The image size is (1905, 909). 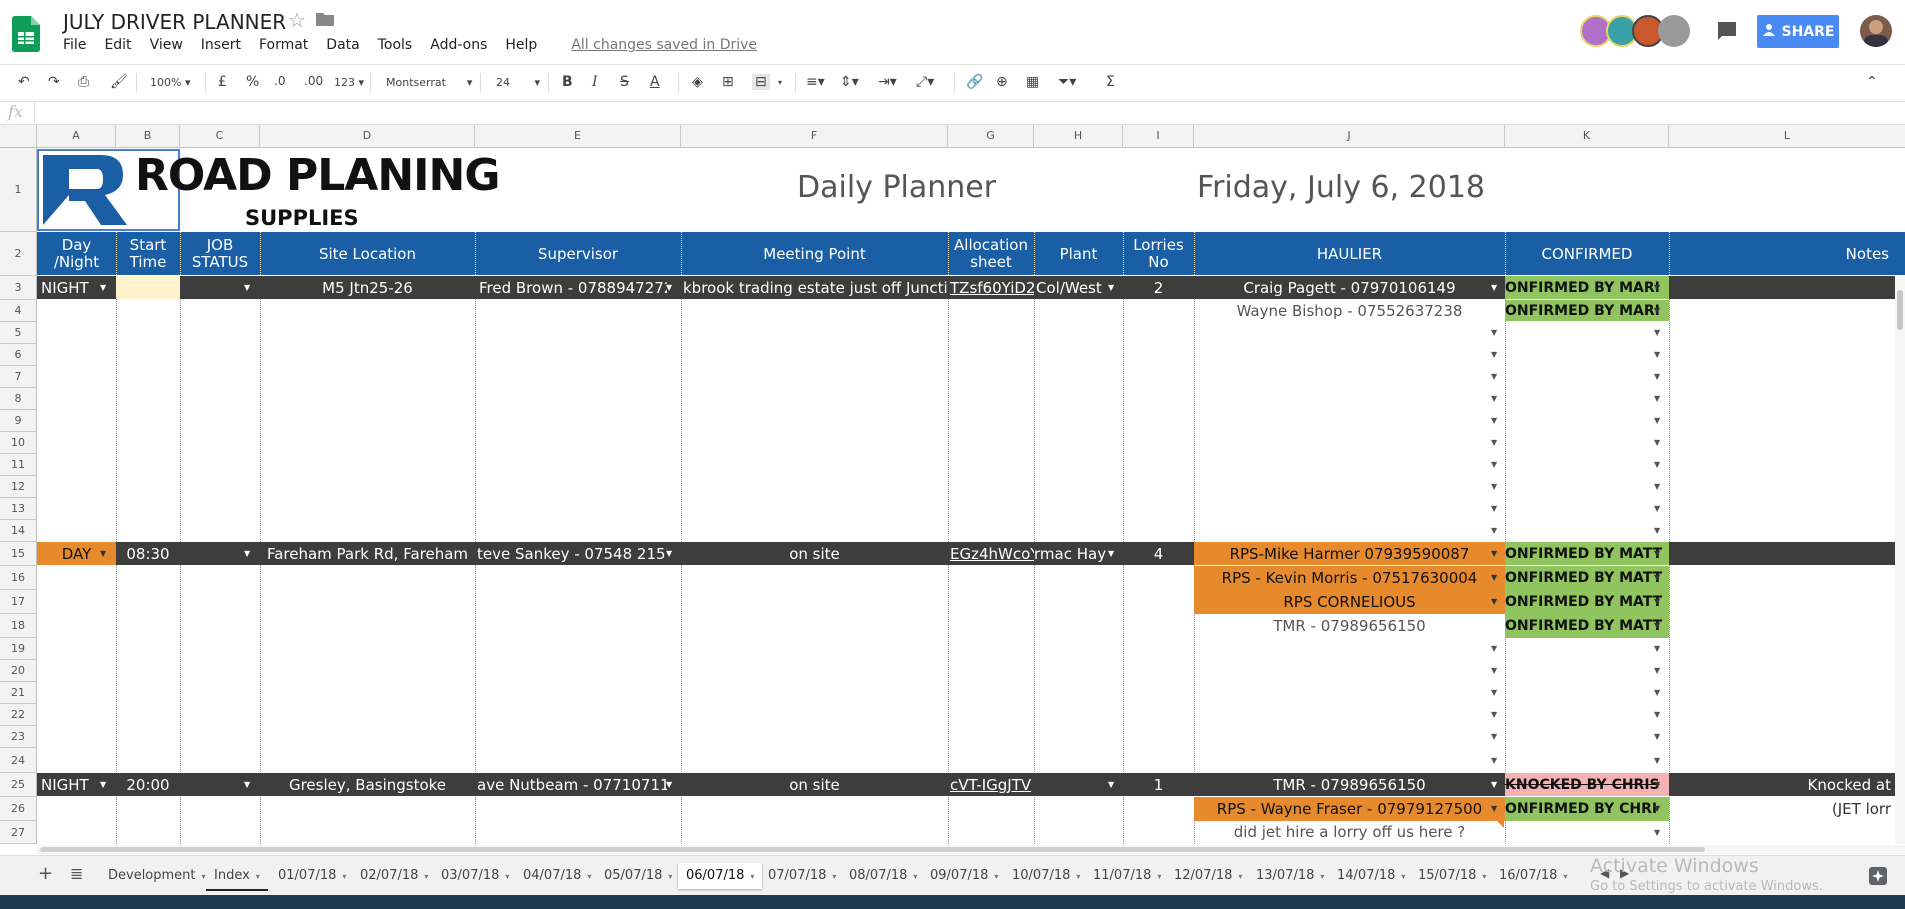 What do you see at coordinates (814, 784) in the screenshot?
I see `meeting-point-cell: on site` at bounding box center [814, 784].